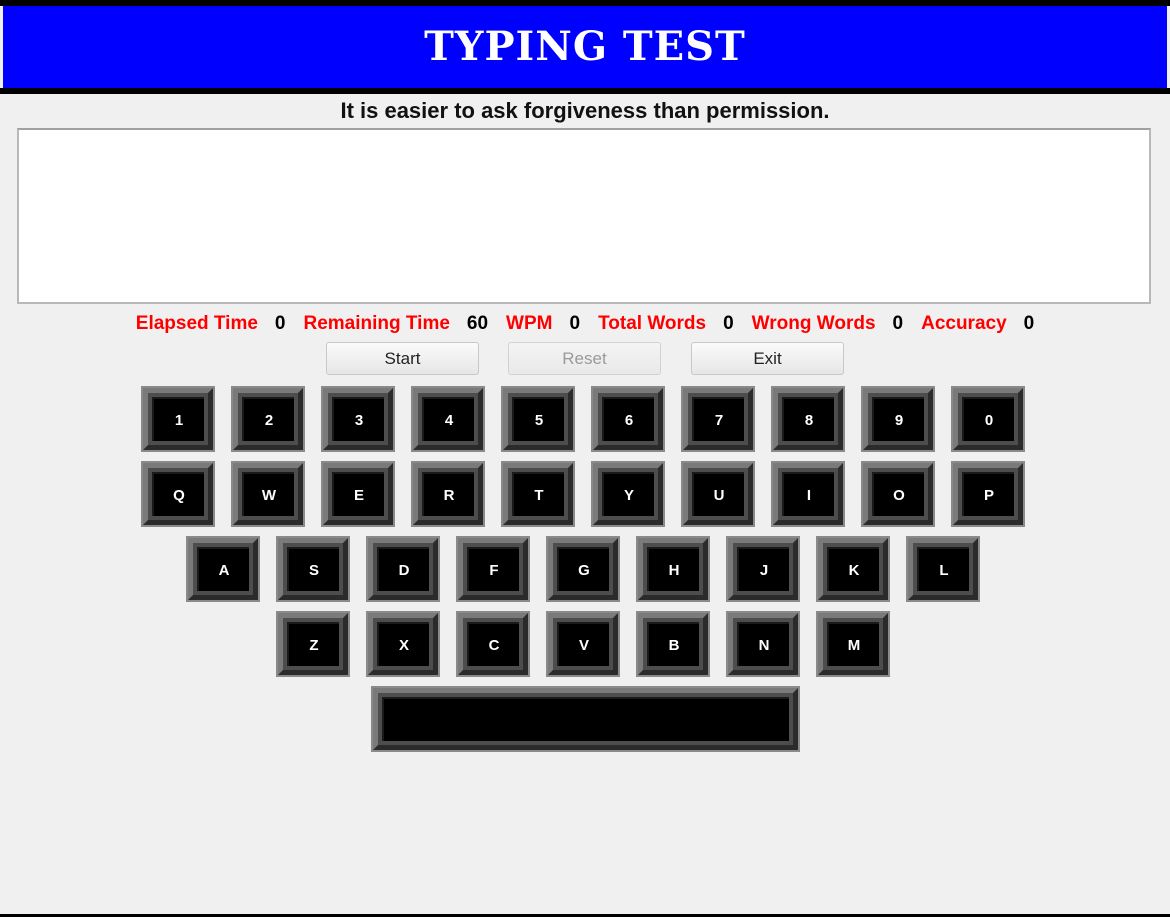 Image resolution: width=1170 pixels, height=917 pixels. I want to click on key-l: L, so click(943, 569).